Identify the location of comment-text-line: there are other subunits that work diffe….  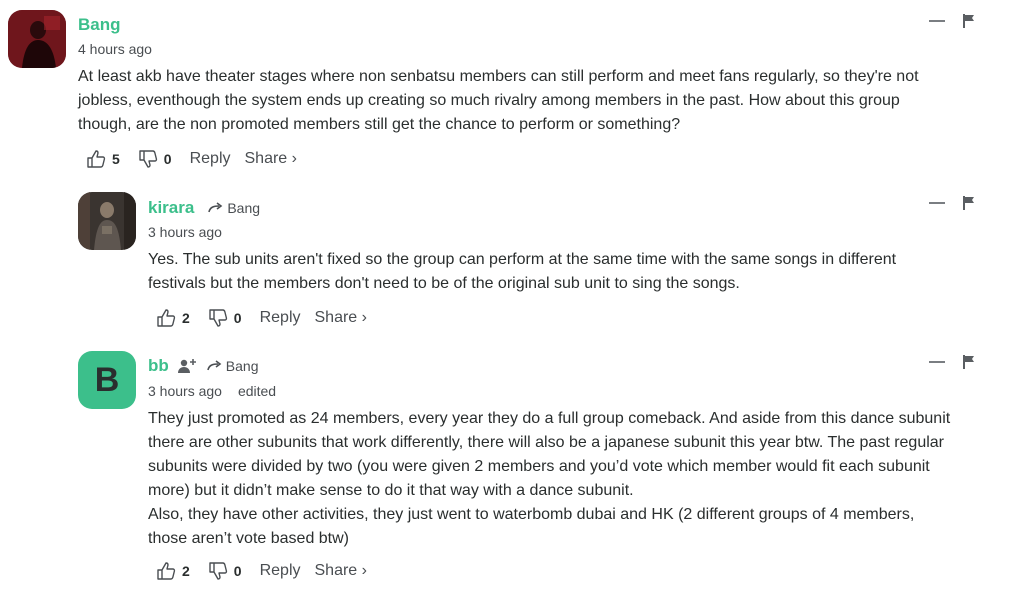
(546, 442).